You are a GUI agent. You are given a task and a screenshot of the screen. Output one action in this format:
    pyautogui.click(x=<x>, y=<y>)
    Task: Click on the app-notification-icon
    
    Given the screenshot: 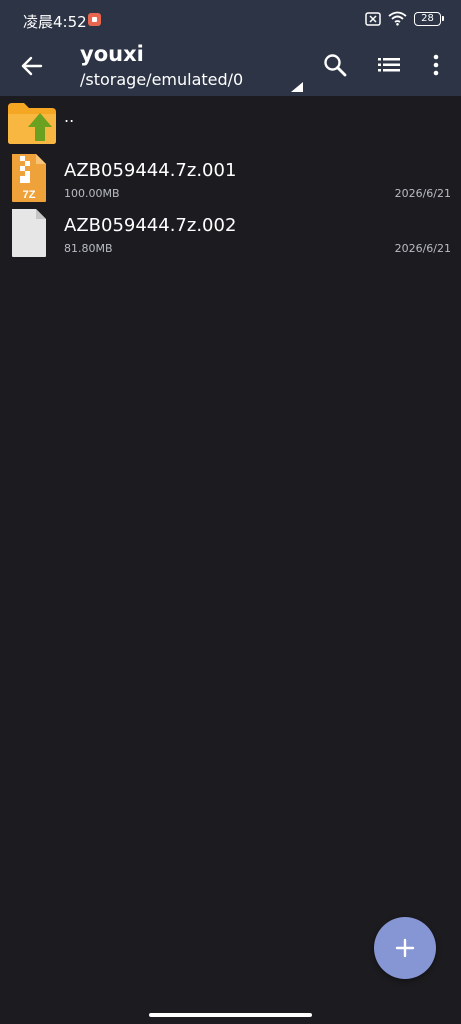 What is the action you would take?
    pyautogui.click(x=94, y=19)
    